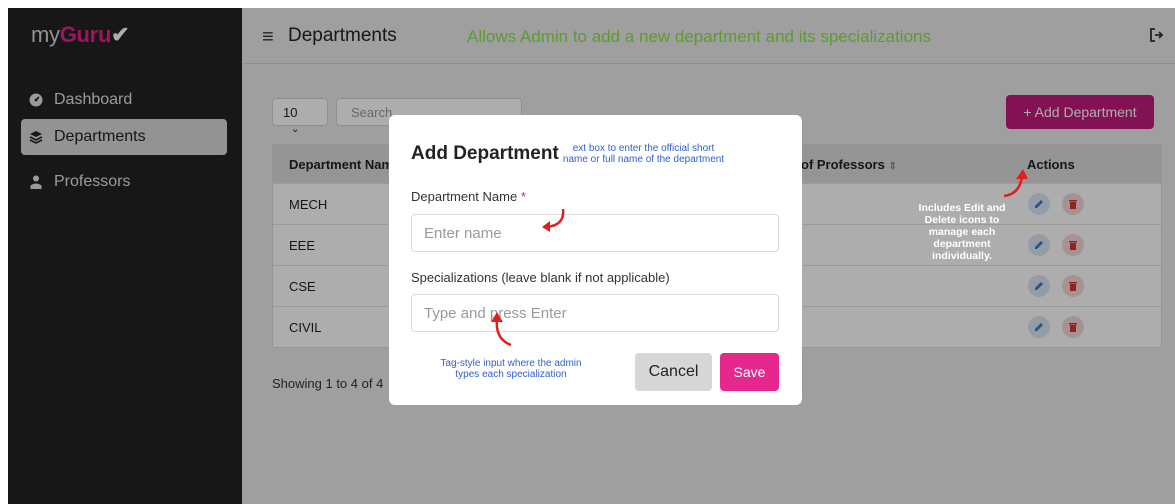 The image size is (1175, 504). What do you see at coordinates (595, 233) in the screenshot?
I see `department-name-input: Enter name` at bounding box center [595, 233].